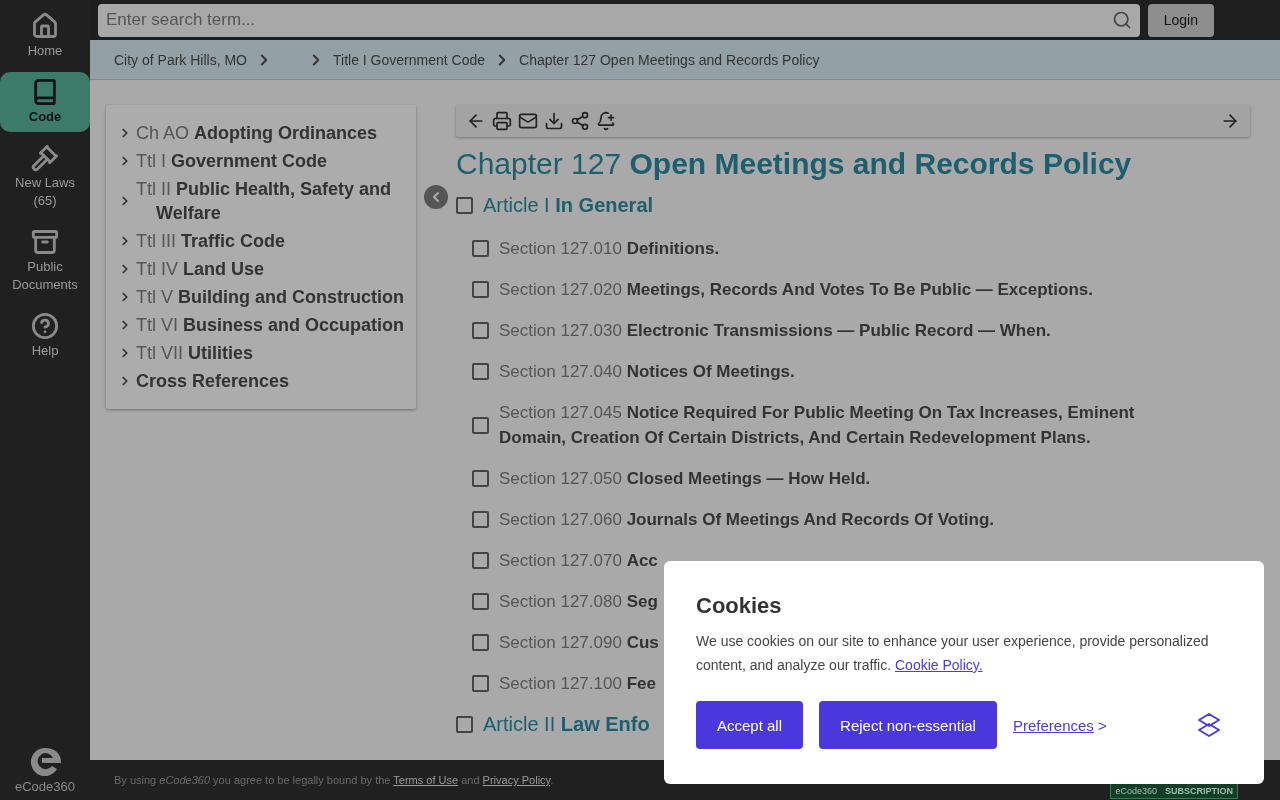 This screenshot has height=800, width=1280. Describe the element at coordinates (579, 642) in the screenshot. I see `section-link: Section 127.090 Cus` at that location.